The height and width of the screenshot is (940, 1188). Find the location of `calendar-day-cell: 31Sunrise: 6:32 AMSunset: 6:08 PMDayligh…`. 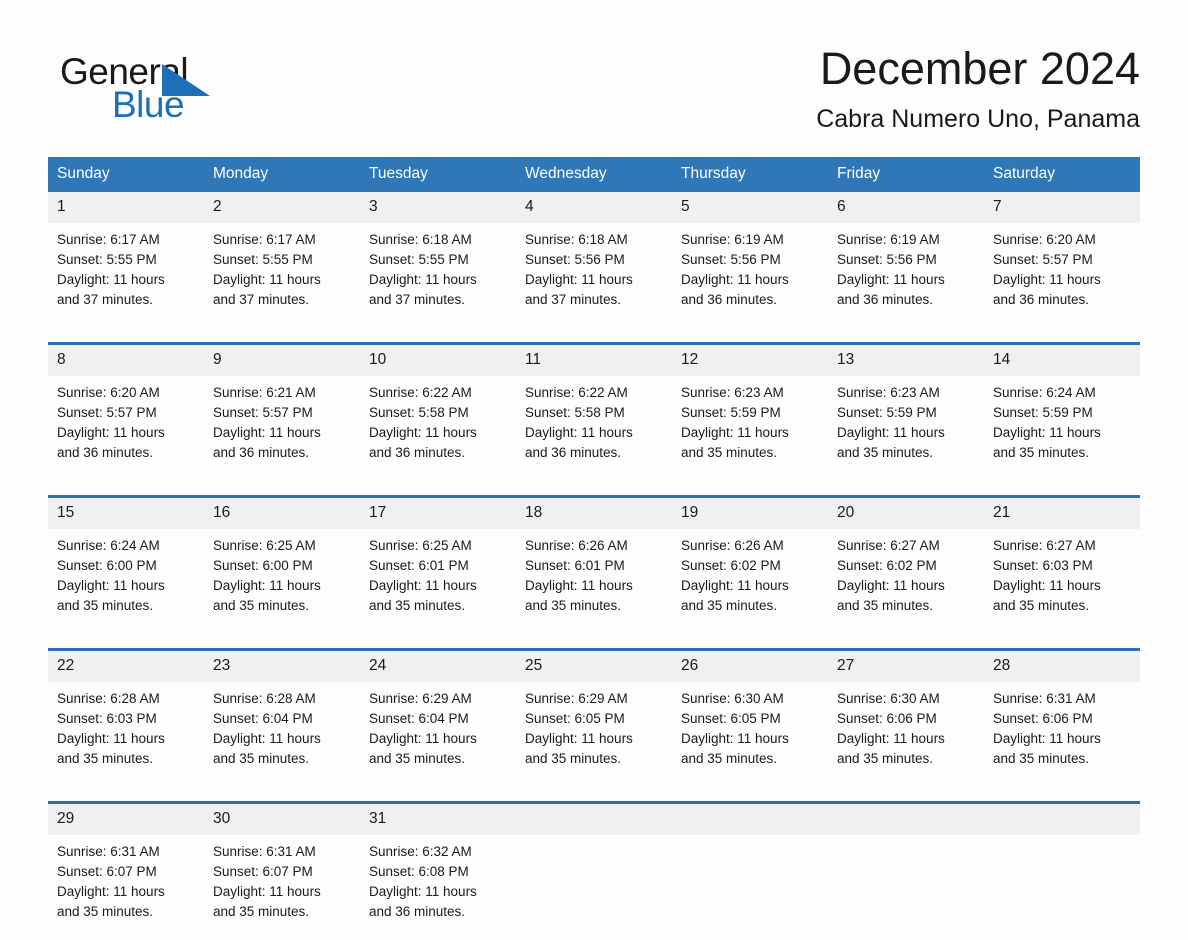

calendar-day-cell: 31Sunrise: 6:32 AMSunset: 6:08 PMDayligh… is located at coordinates (438, 871).